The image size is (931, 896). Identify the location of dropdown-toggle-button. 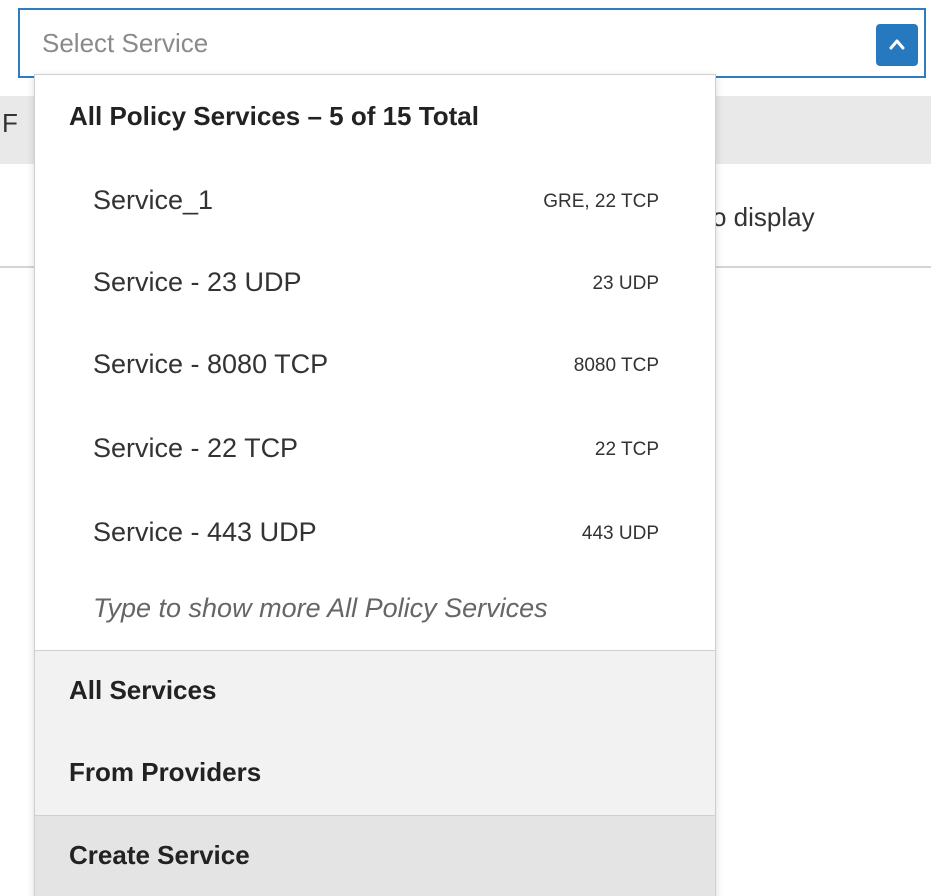
(897, 45).